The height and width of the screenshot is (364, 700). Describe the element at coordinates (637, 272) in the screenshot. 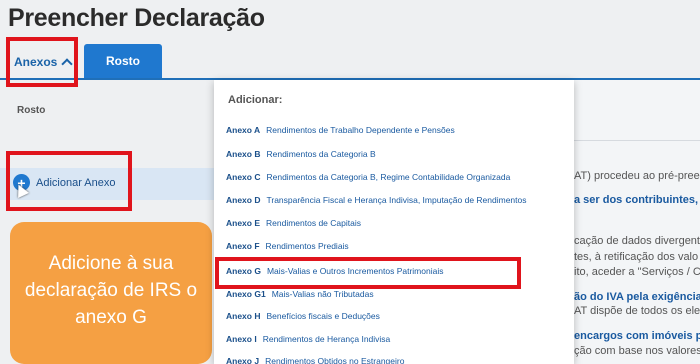

I see `background-text: ito, aceder a "Serviços / C` at that location.